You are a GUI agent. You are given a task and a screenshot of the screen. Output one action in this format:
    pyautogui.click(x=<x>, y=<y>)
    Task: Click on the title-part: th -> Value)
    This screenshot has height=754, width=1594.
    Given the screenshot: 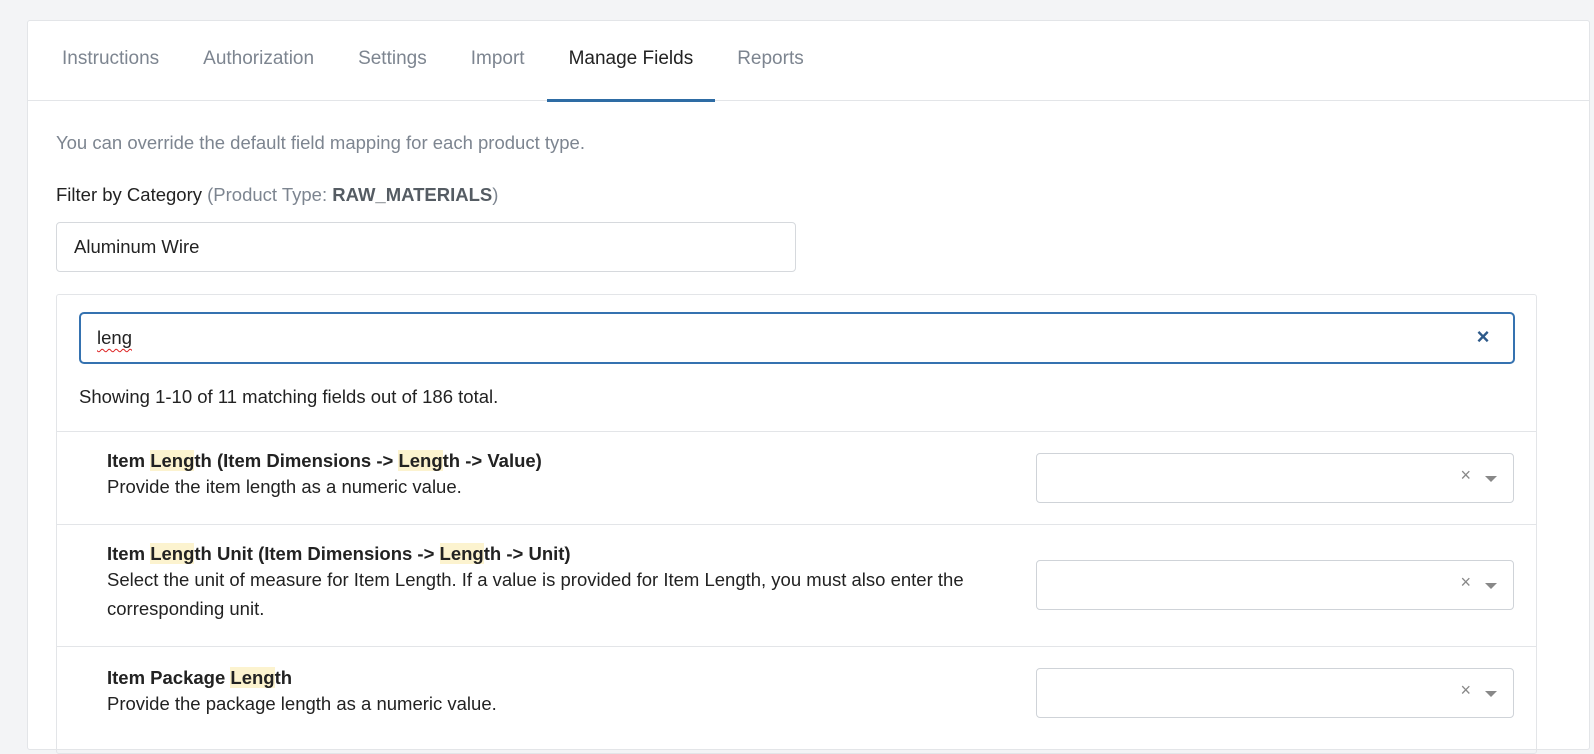 What is the action you would take?
    pyautogui.click(x=492, y=460)
    